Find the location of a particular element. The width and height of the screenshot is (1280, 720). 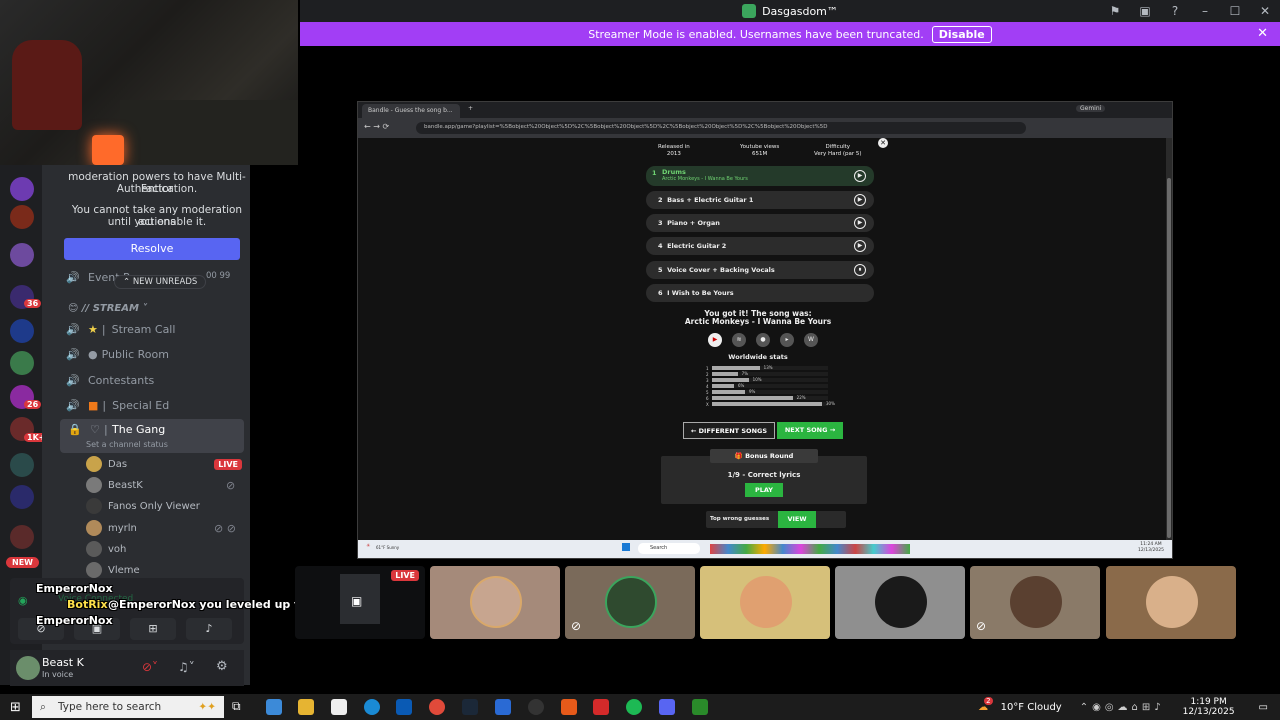

stat-value: Very Hard (par 5) is located at coordinates (838, 154).